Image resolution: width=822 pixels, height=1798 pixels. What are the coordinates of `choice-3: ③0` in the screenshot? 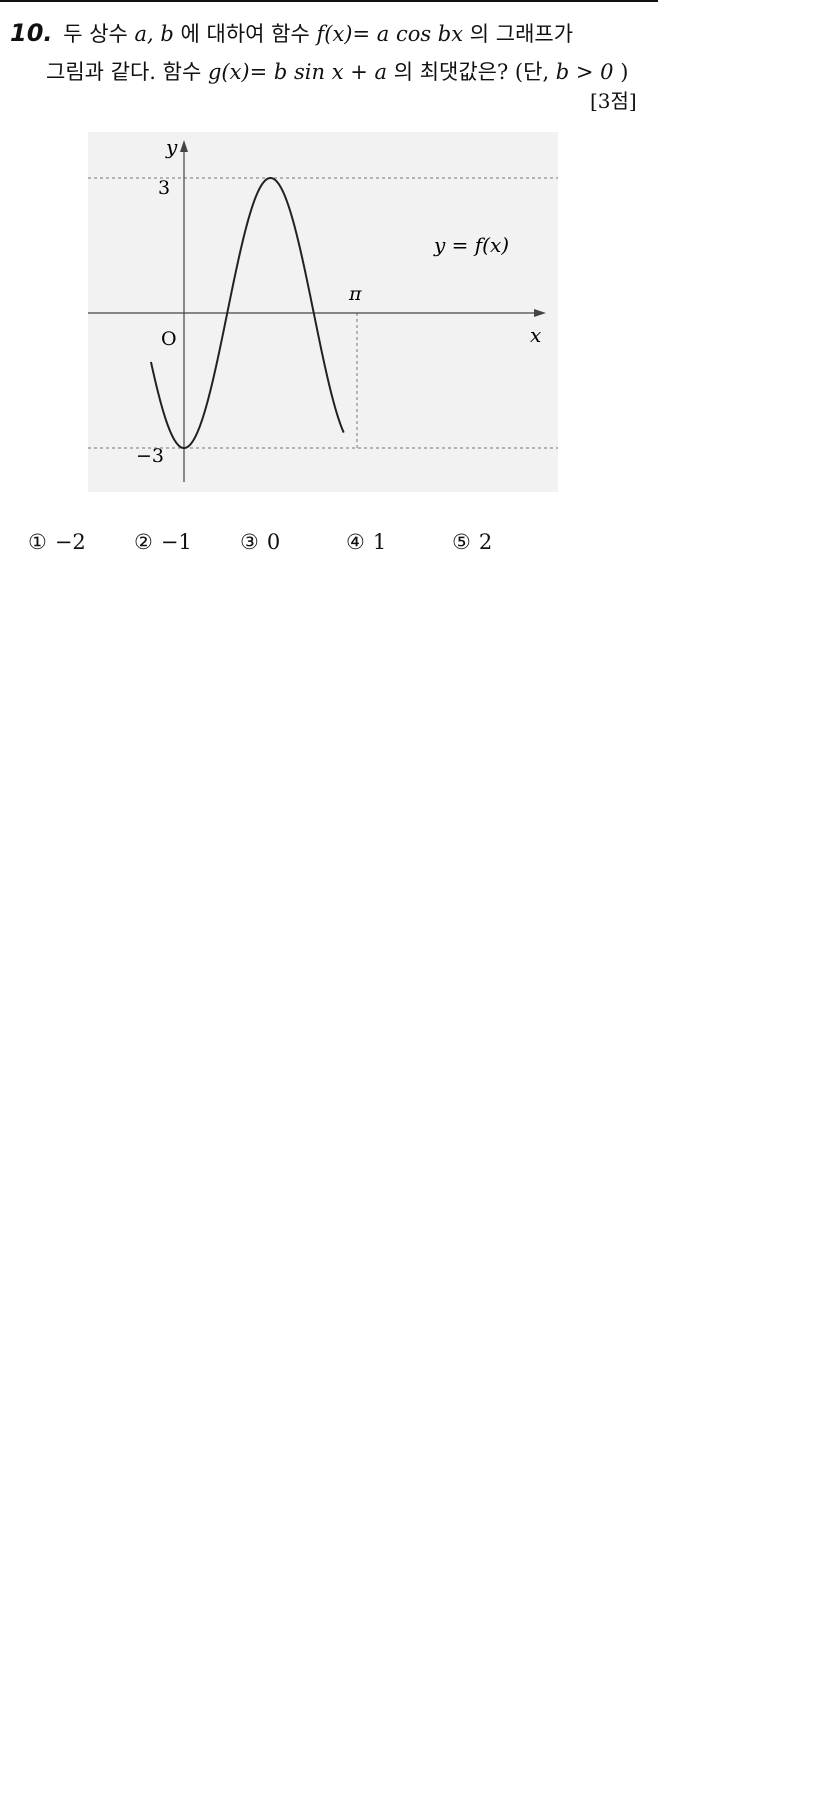 It's located at (260, 542).